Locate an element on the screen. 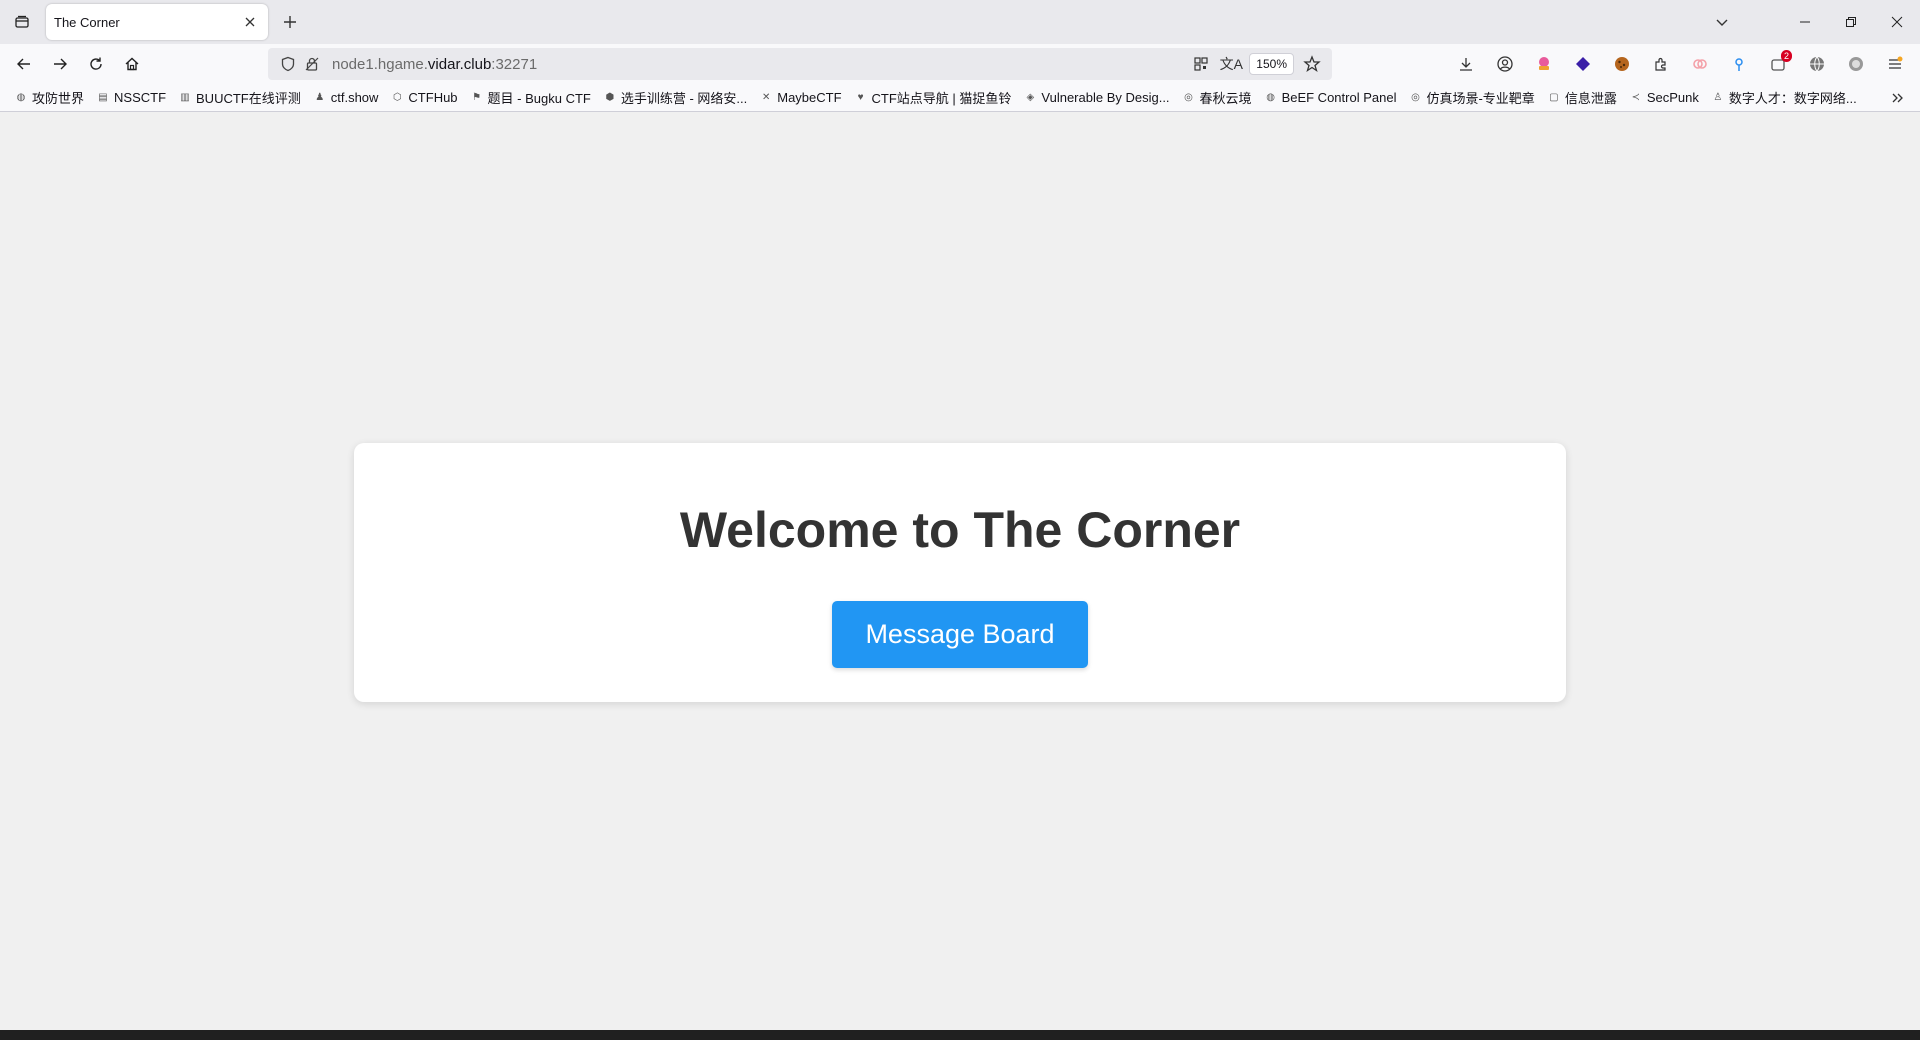 This screenshot has width=1920, height=1040. extension-notify-button: 2 is located at coordinates (1778, 64).